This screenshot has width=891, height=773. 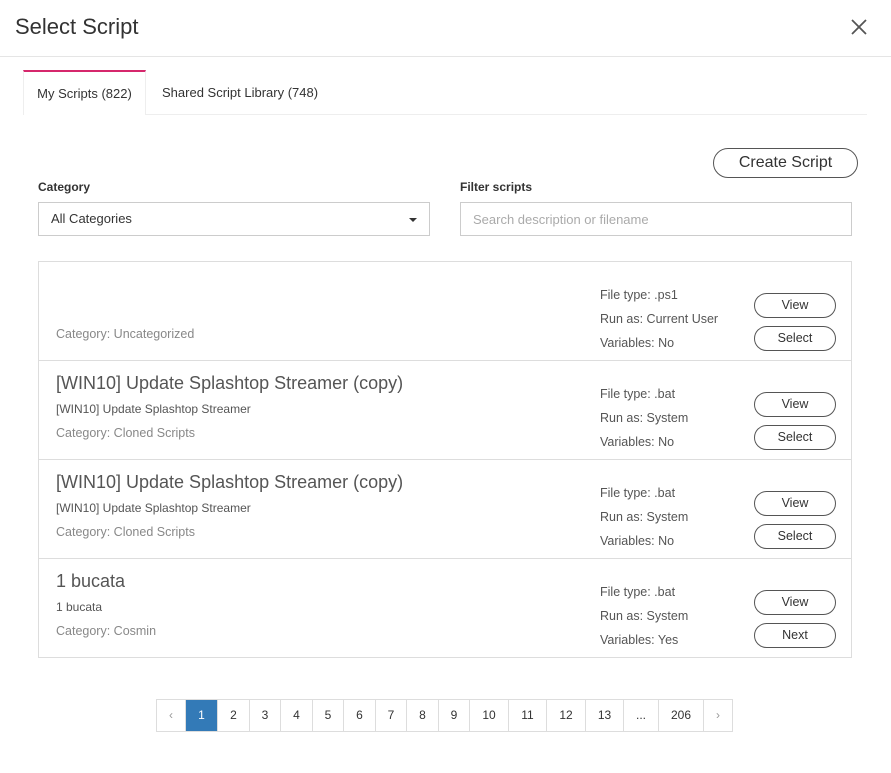 What do you see at coordinates (234, 715) in the screenshot?
I see `page-2: 2` at bounding box center [234, 715].